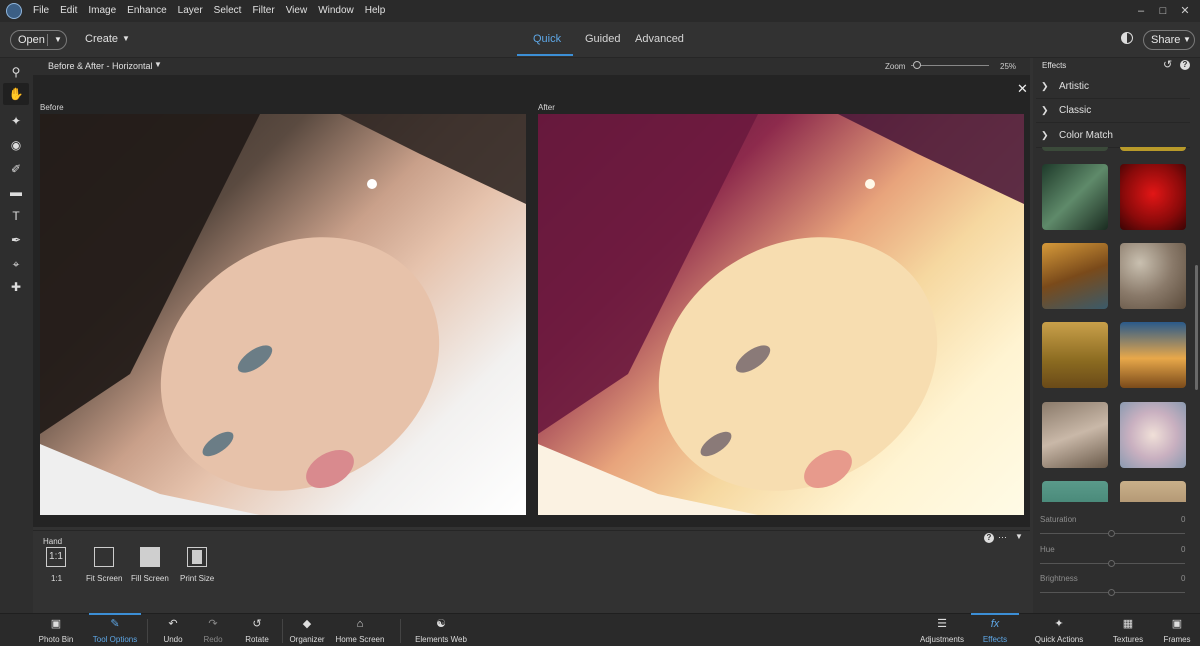 This screenshot has width=1200, height=646. I want to click on reset-icon: ↺, so click(1167, 64).